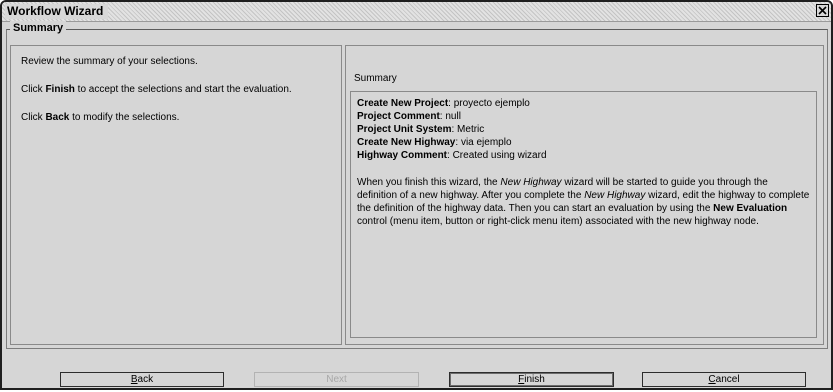 The height and width of the screenshot is (392, 833). Describe the element at coordinates (100, 117) in the screenshot. I see `instruction-back: Click Back to modify the selections.` at that location.